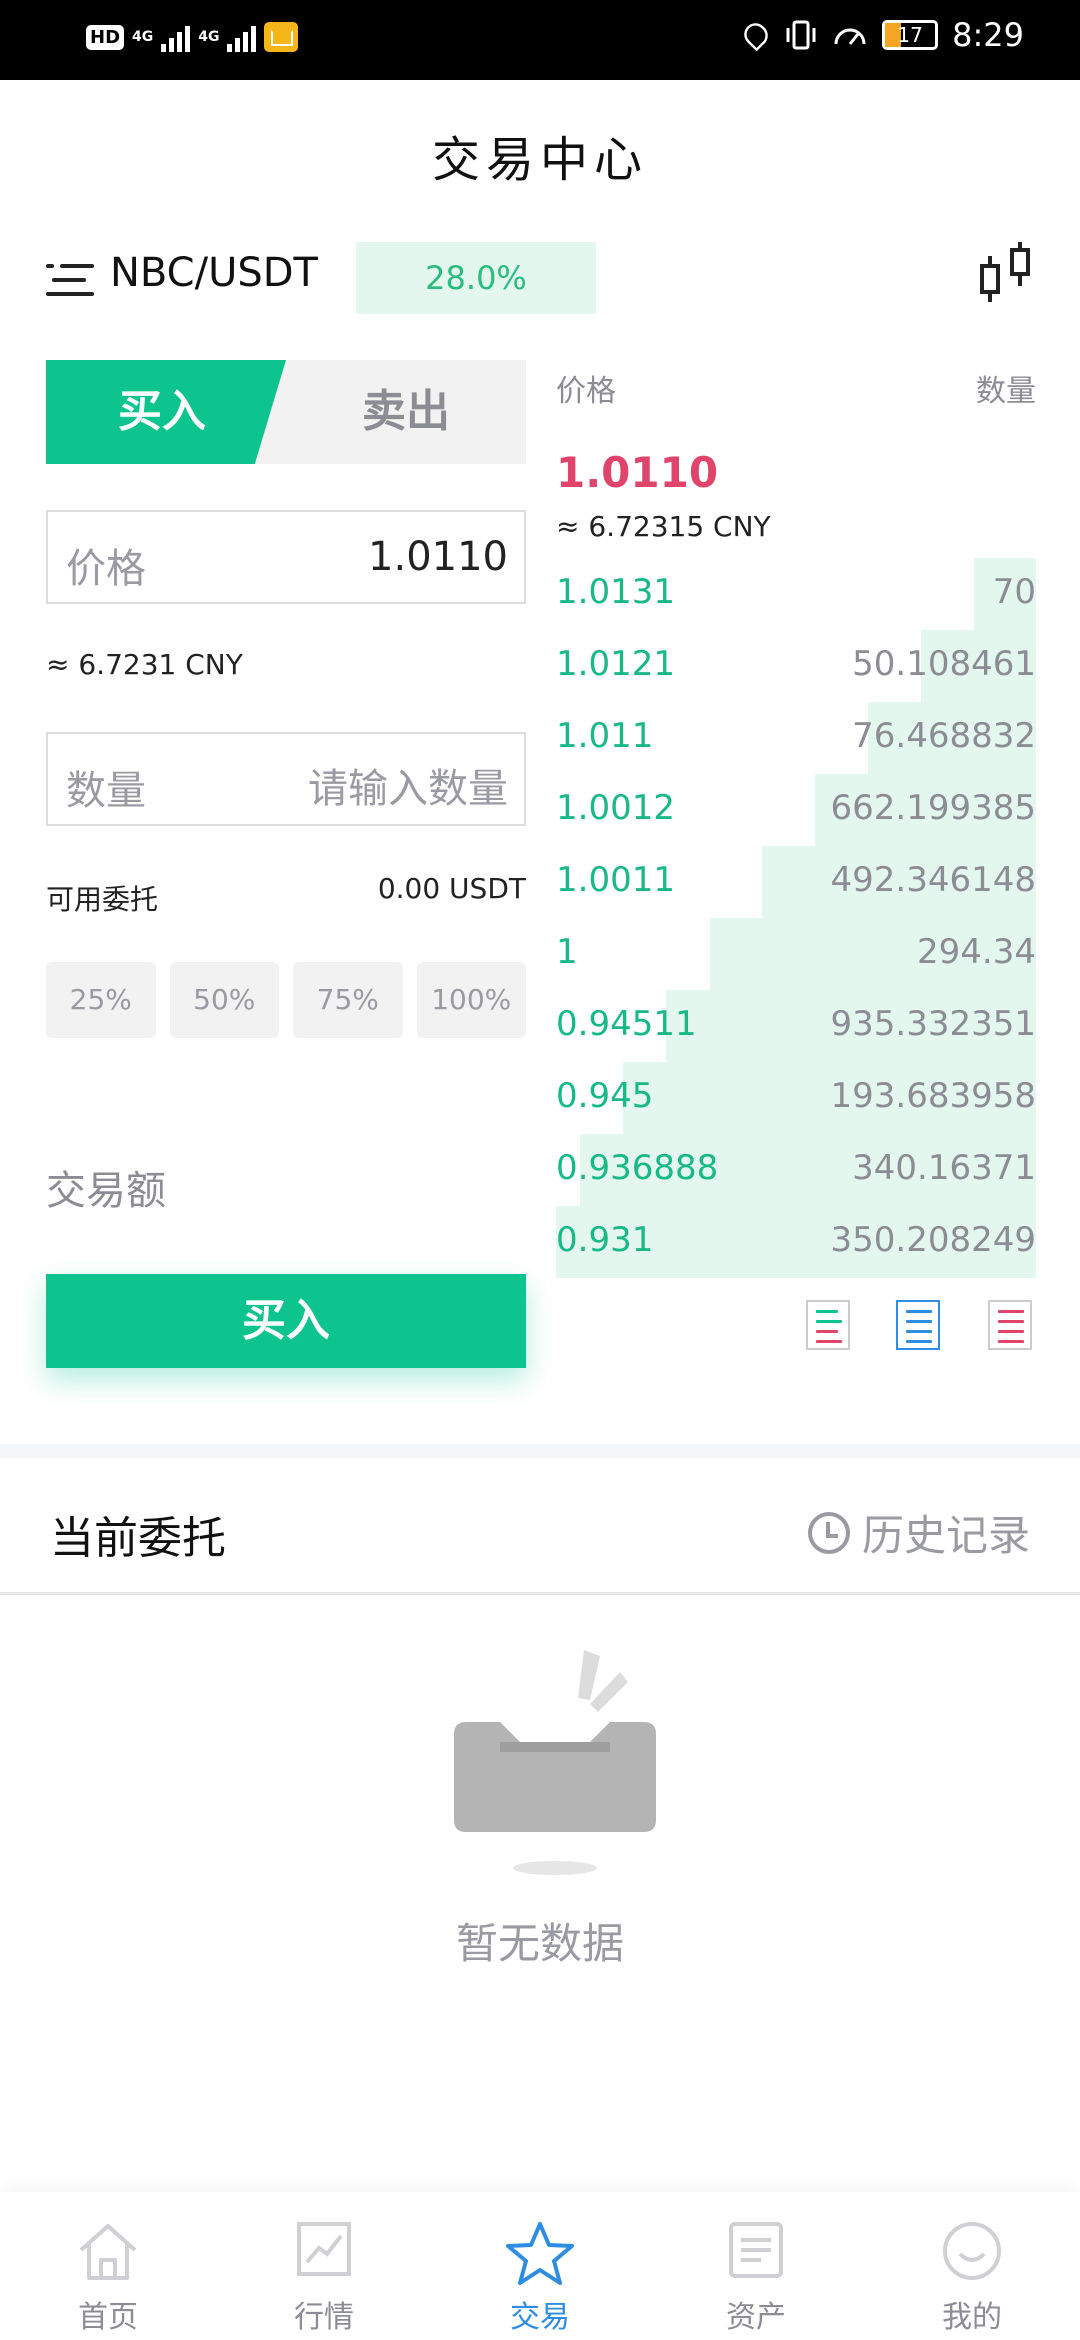 The image size is (1080, 2340). What do you see at coordinates (286, 557) in the screenshot?
I see `price-field: 价格 1.0110` at bounding box center [286, 557].